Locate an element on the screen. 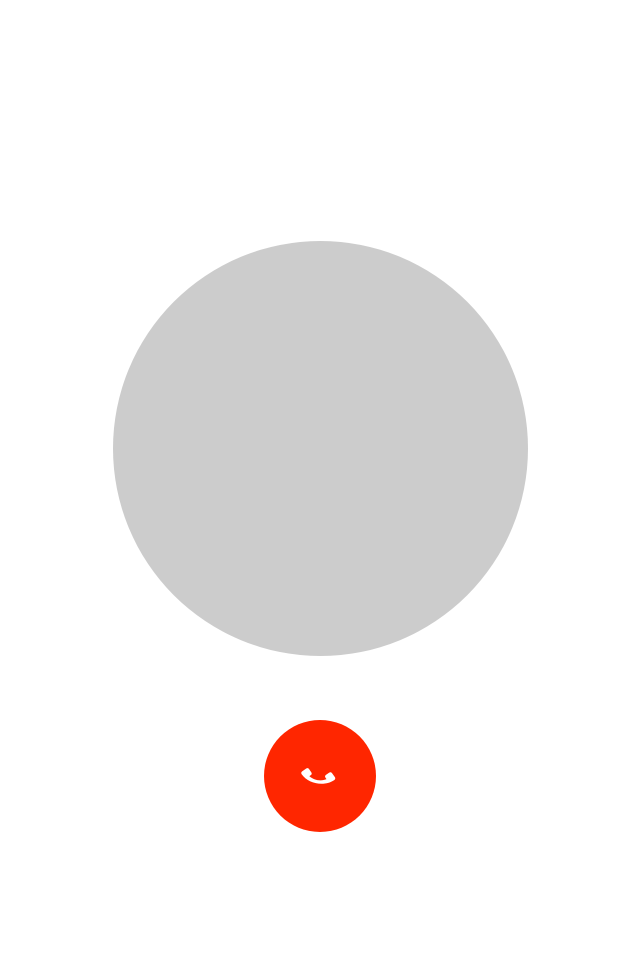  phone-icon is located at coordinates (320, 776).